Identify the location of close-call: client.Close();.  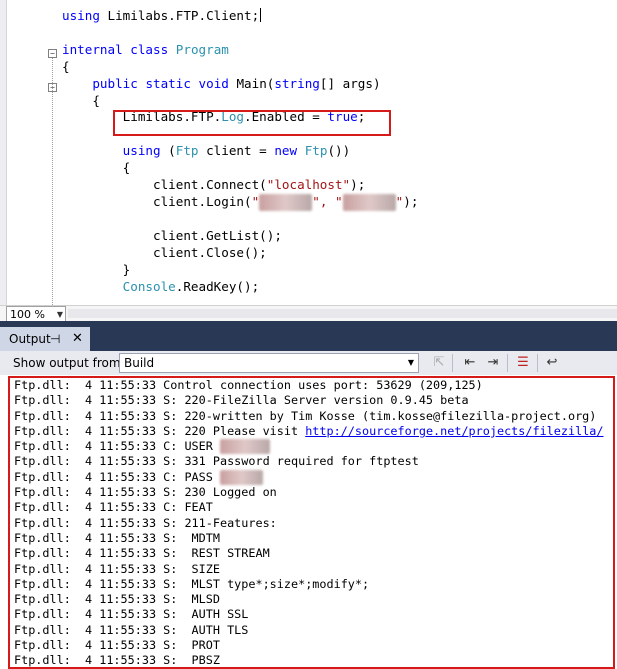
(210, 252).